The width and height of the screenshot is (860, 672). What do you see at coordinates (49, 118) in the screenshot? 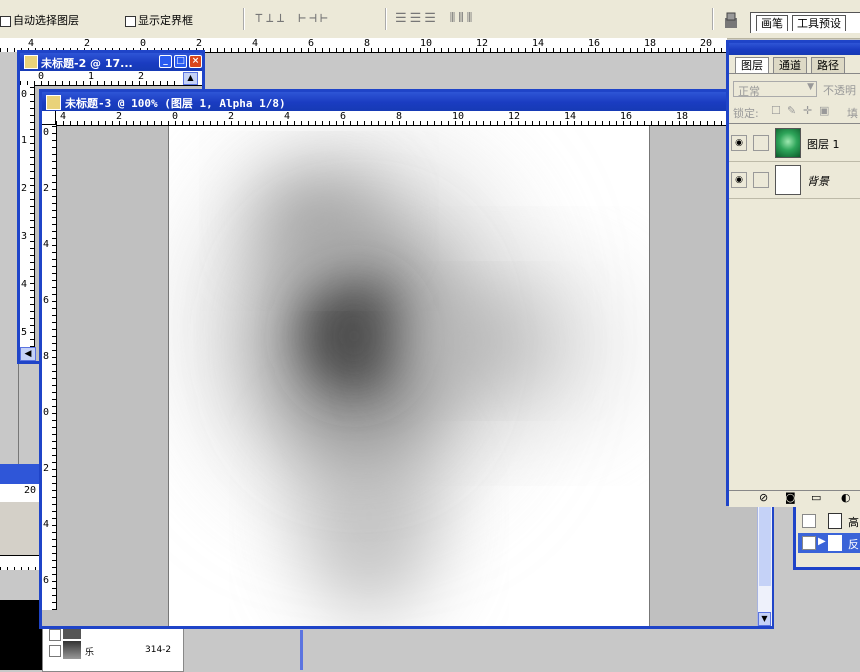
I see `ruler-origin` at bounding box center [49, 118].